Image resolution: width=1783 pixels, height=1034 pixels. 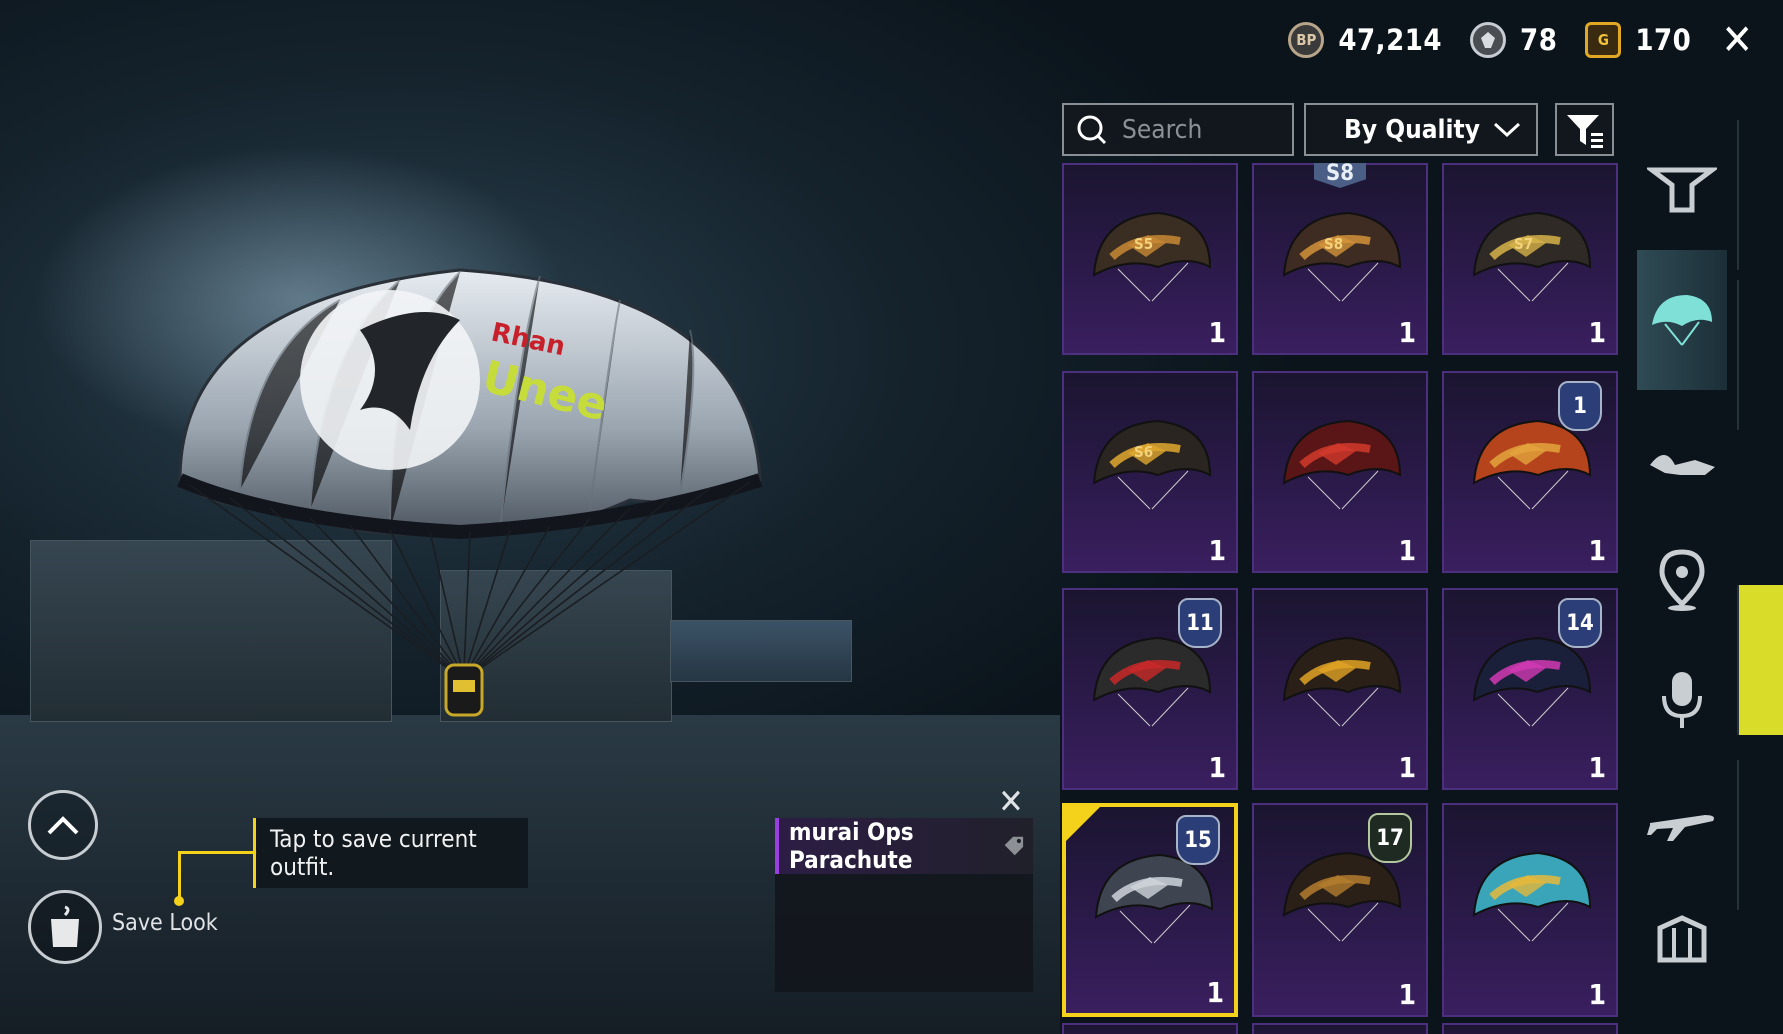 What do you see at coordinates (1150, 689) in the screenshot?
I see `inventory-item: 11 1` at bounding box center [1150, 689].